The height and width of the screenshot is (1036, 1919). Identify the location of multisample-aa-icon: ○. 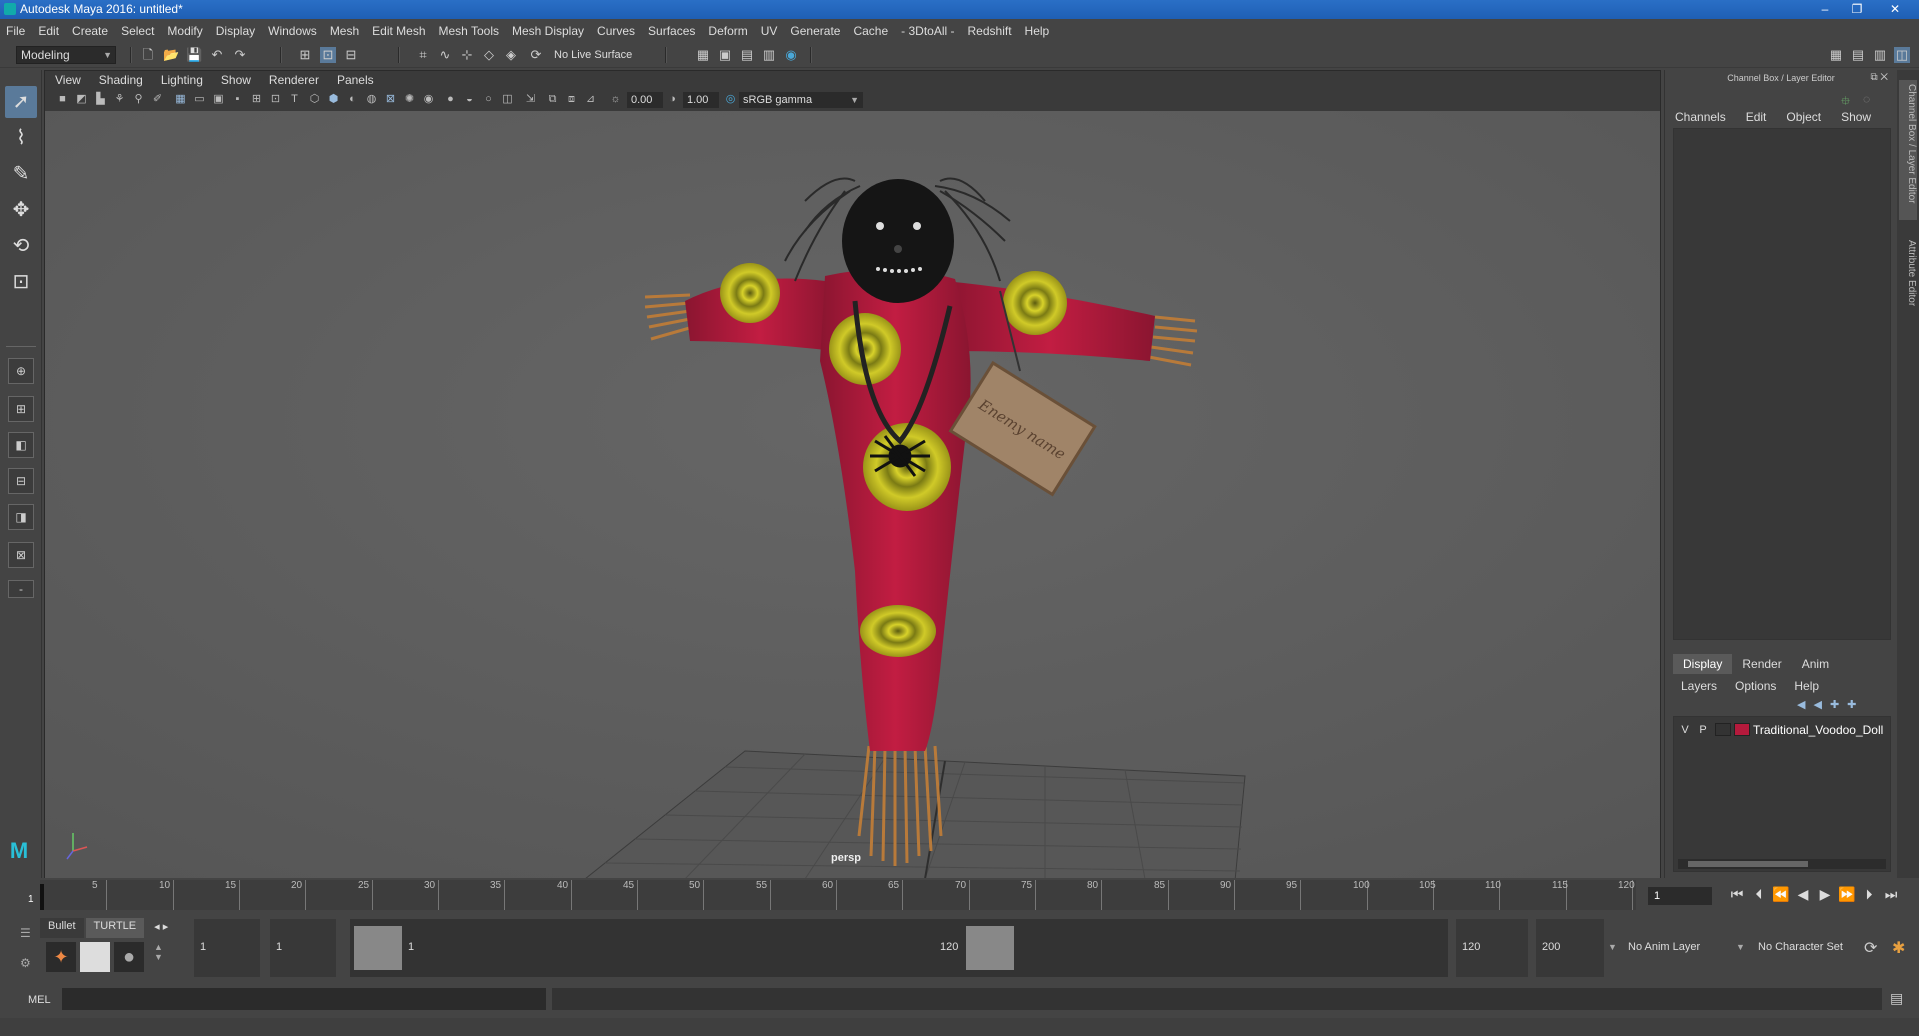
(488, 99).